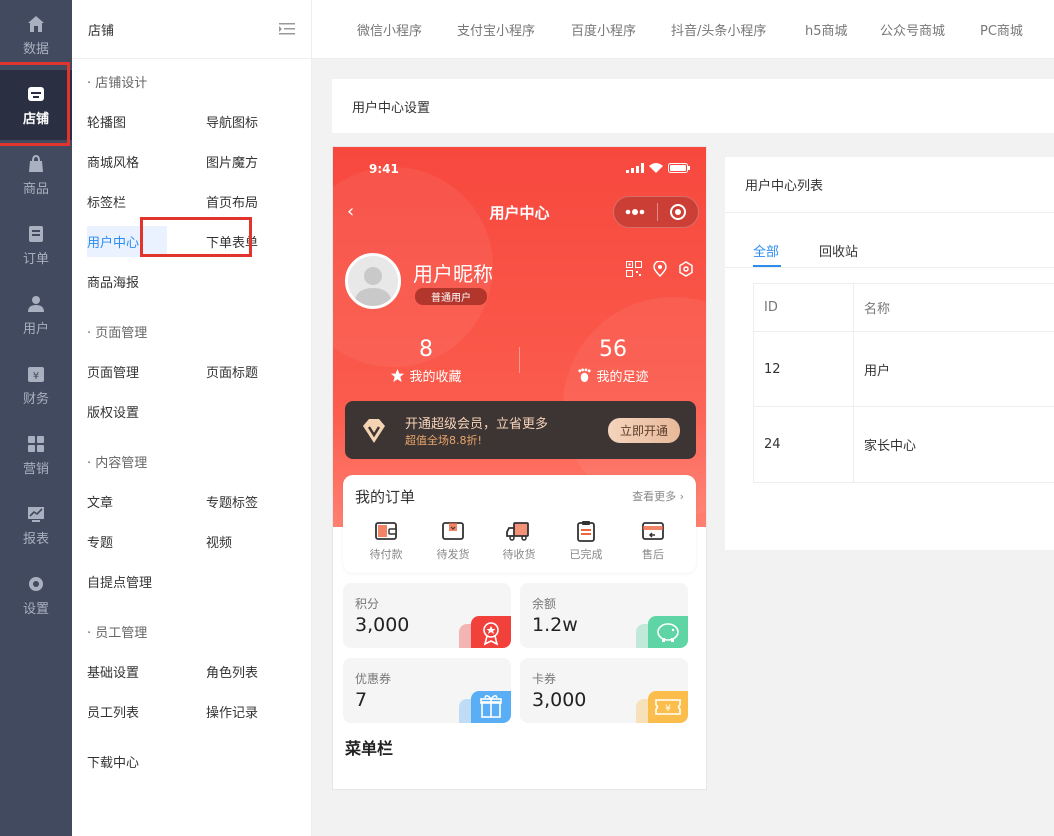  What do you see at coordinates (838, 250) in the screenshot?
I see `tab-recycle-bin: 回收站` at bounding box center [838, 250].